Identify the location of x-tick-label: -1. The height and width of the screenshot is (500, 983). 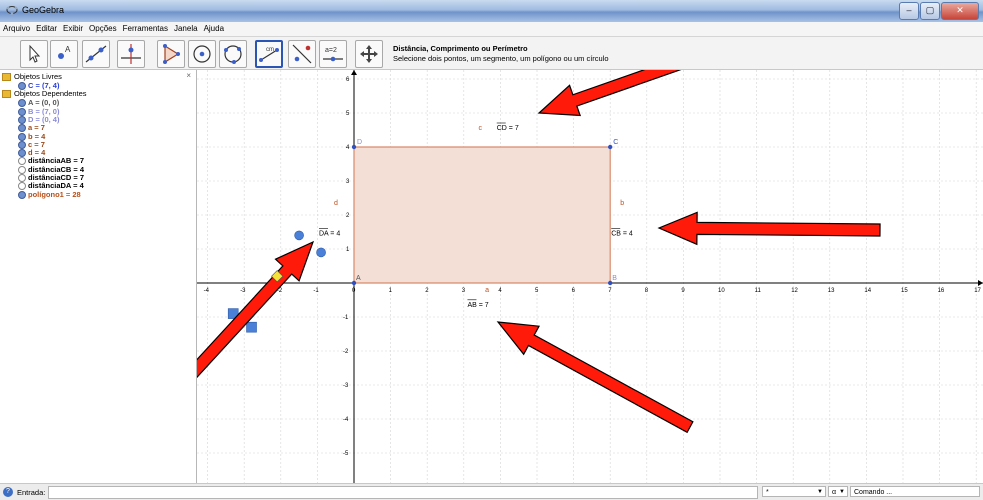
(316, 291).